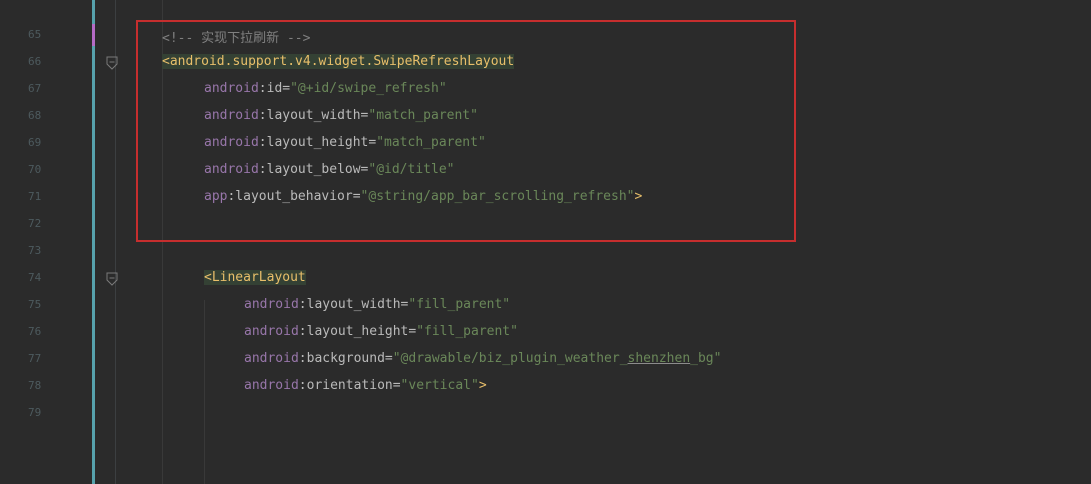 The image size is (1091, 484). What do you see at coordinates (208, 277) in the screenshot?
I see `code-token: <` at bounding box center [208, 277].